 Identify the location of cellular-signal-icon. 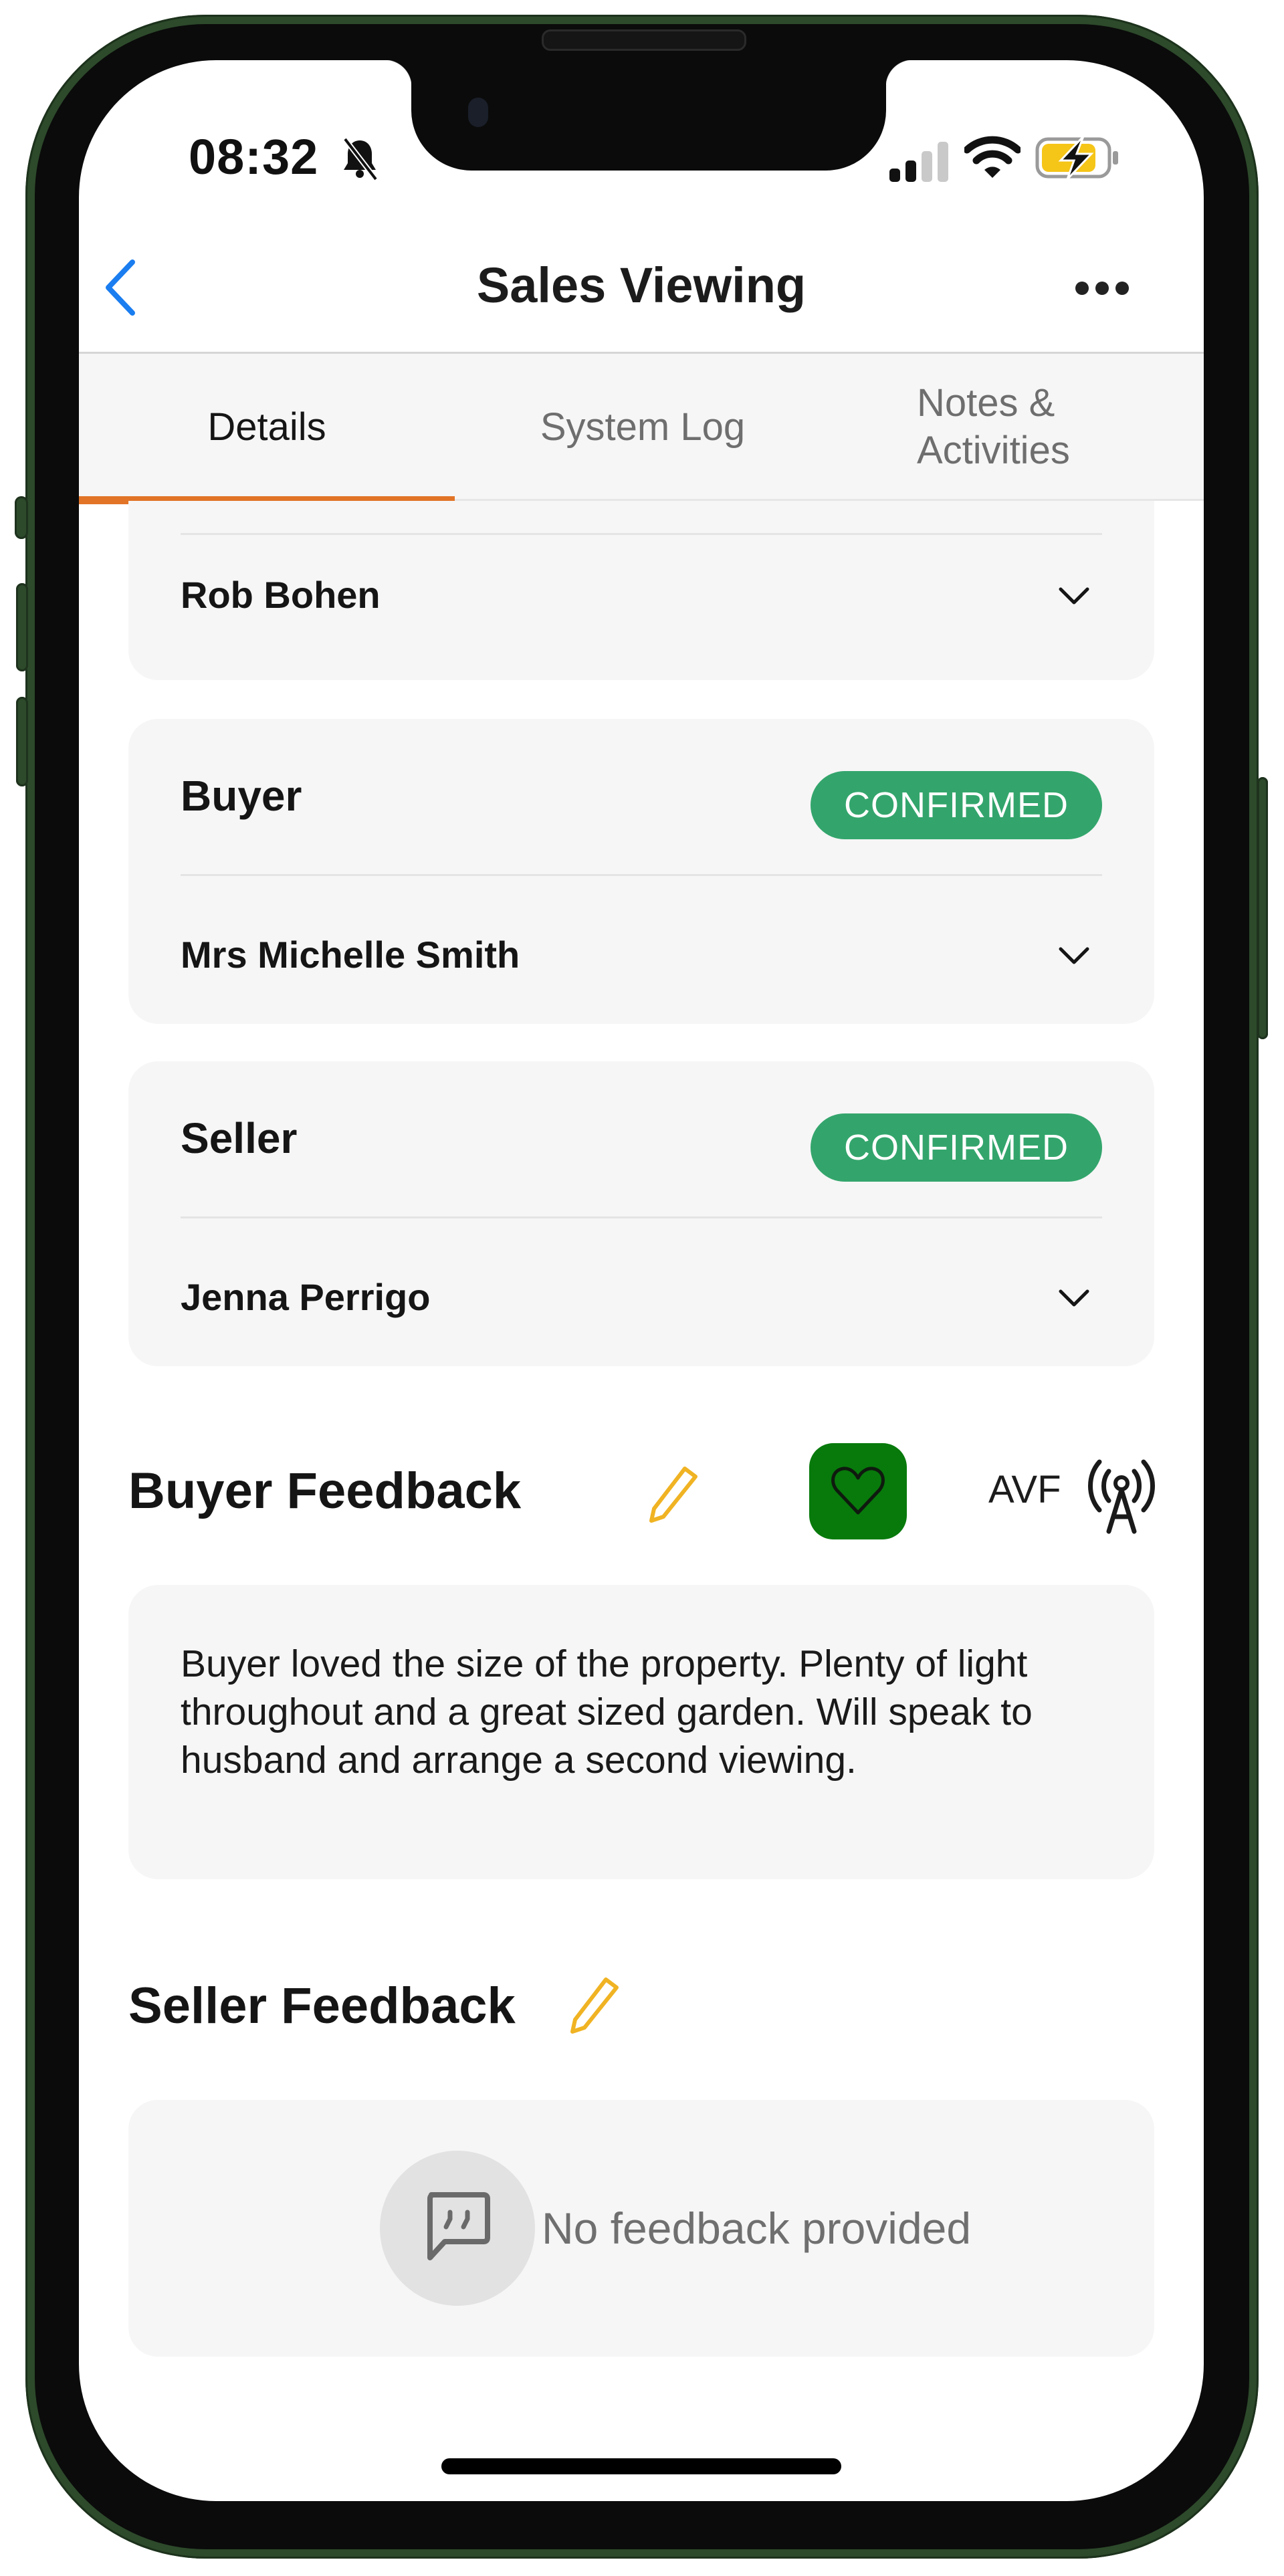
(918, 162).